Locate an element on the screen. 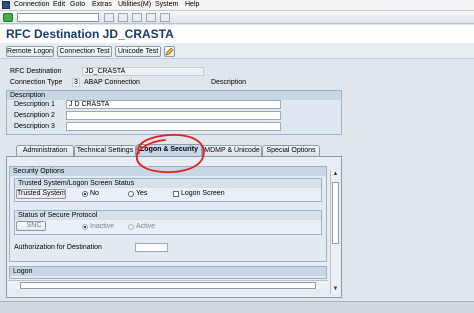 The height and width of the screenshot is (313, 474). menu-system: System is located at coordinates (166, 4).